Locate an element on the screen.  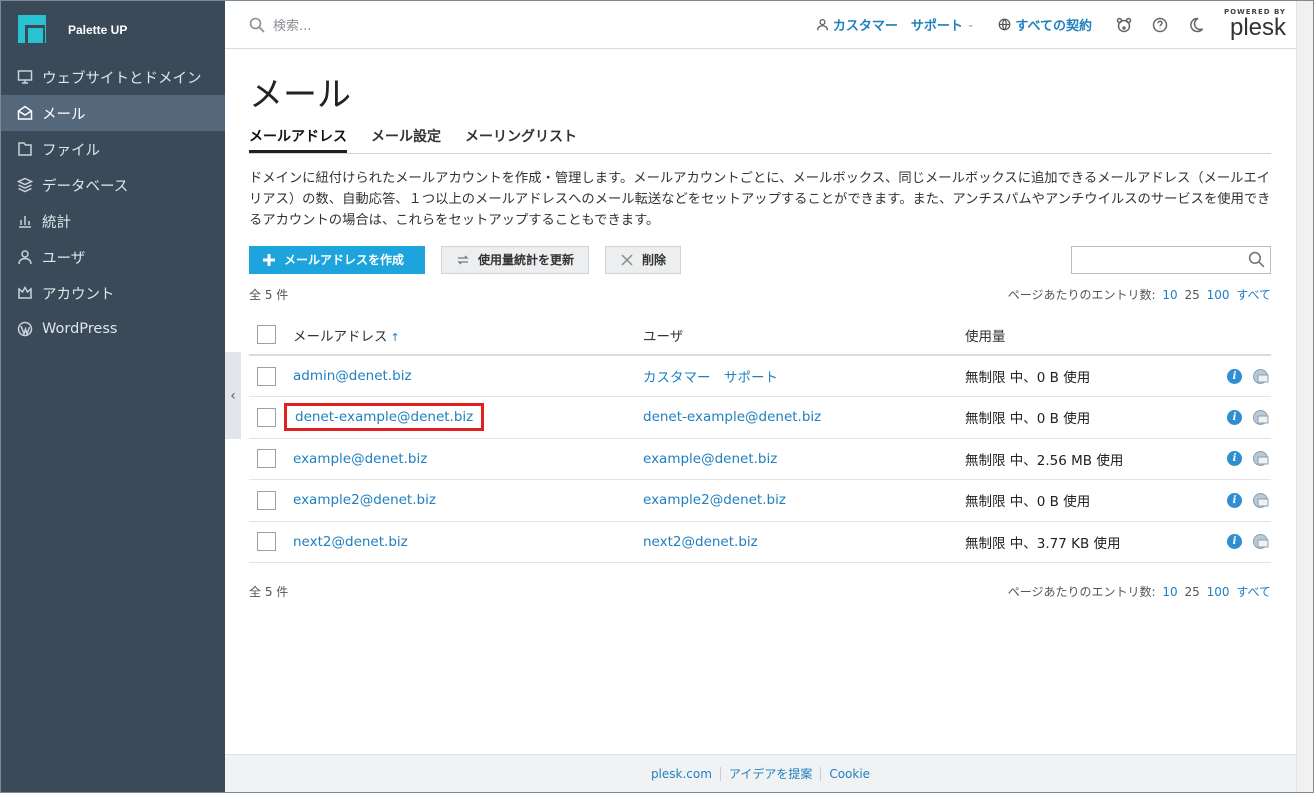
select-all-checkbox is located at coordinates (266, 334).